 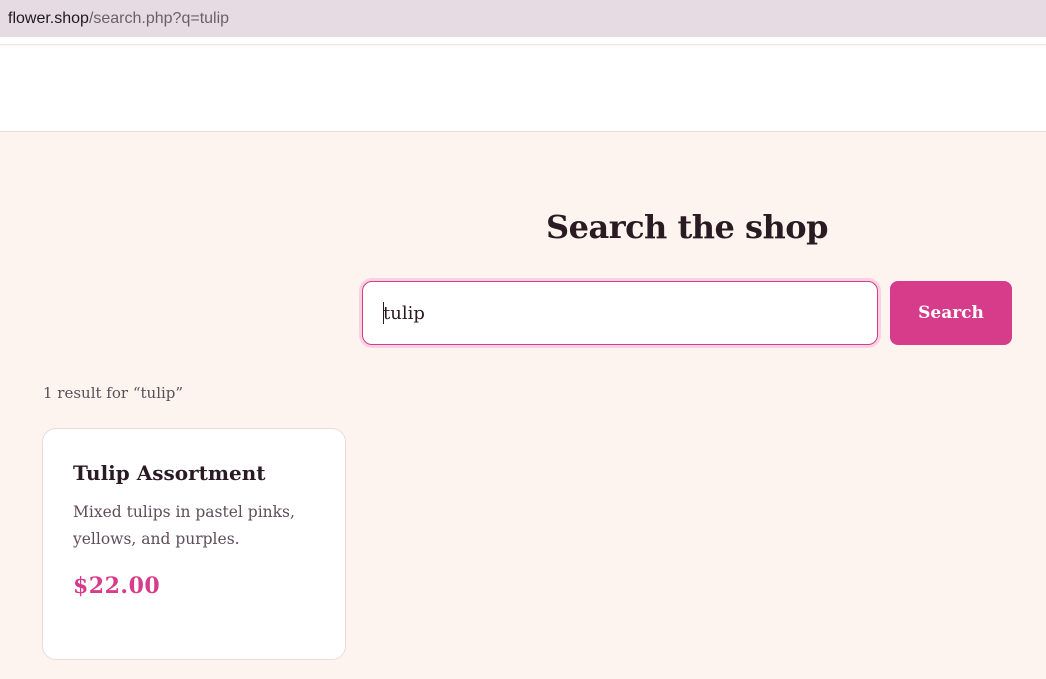 What do you see at coordinates (620, 313) in the screenshot?
I see `search-input` at bounding box center [620, 313].